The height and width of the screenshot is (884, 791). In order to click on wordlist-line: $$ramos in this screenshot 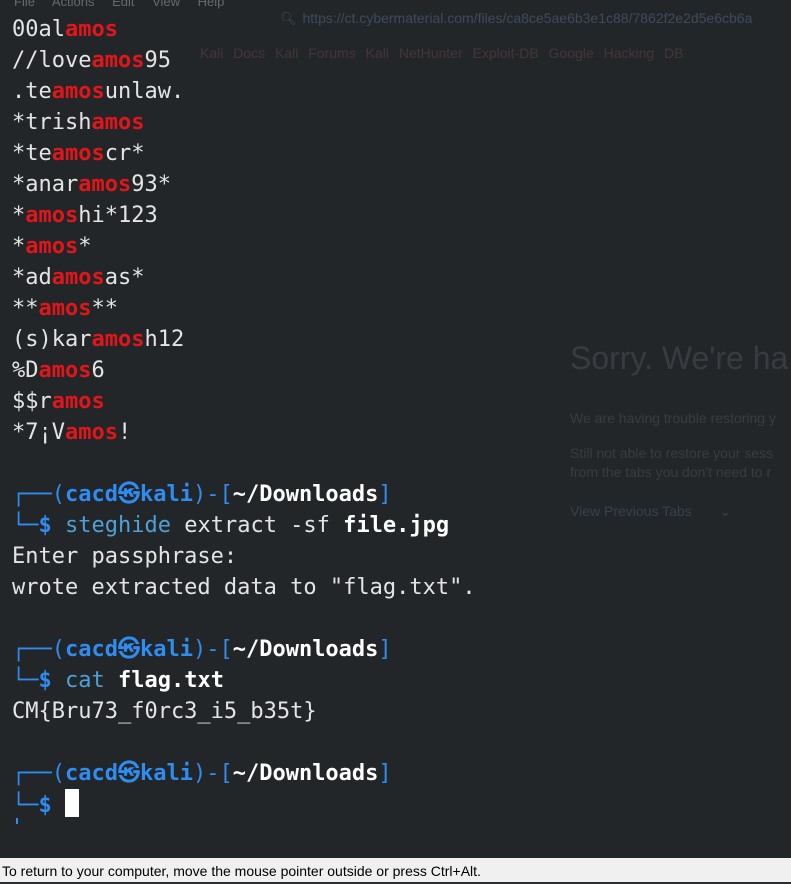, I will do `click(58, 401)`.